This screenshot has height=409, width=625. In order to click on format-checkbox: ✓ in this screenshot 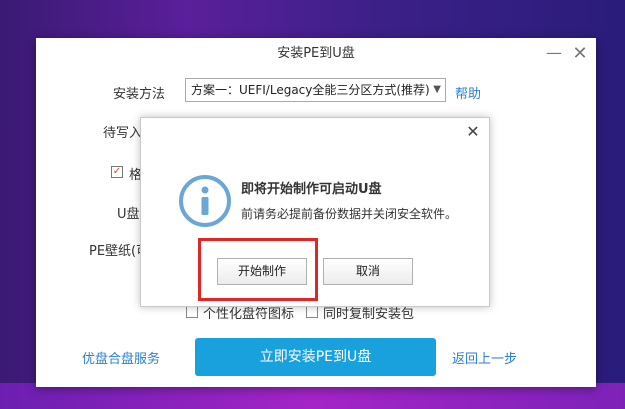, I will do `click(117, 172)`.